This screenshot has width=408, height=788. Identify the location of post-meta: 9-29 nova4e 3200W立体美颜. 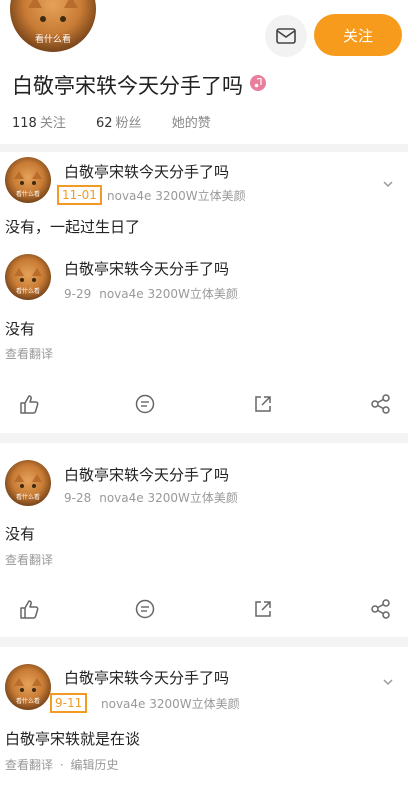
(151, 293).